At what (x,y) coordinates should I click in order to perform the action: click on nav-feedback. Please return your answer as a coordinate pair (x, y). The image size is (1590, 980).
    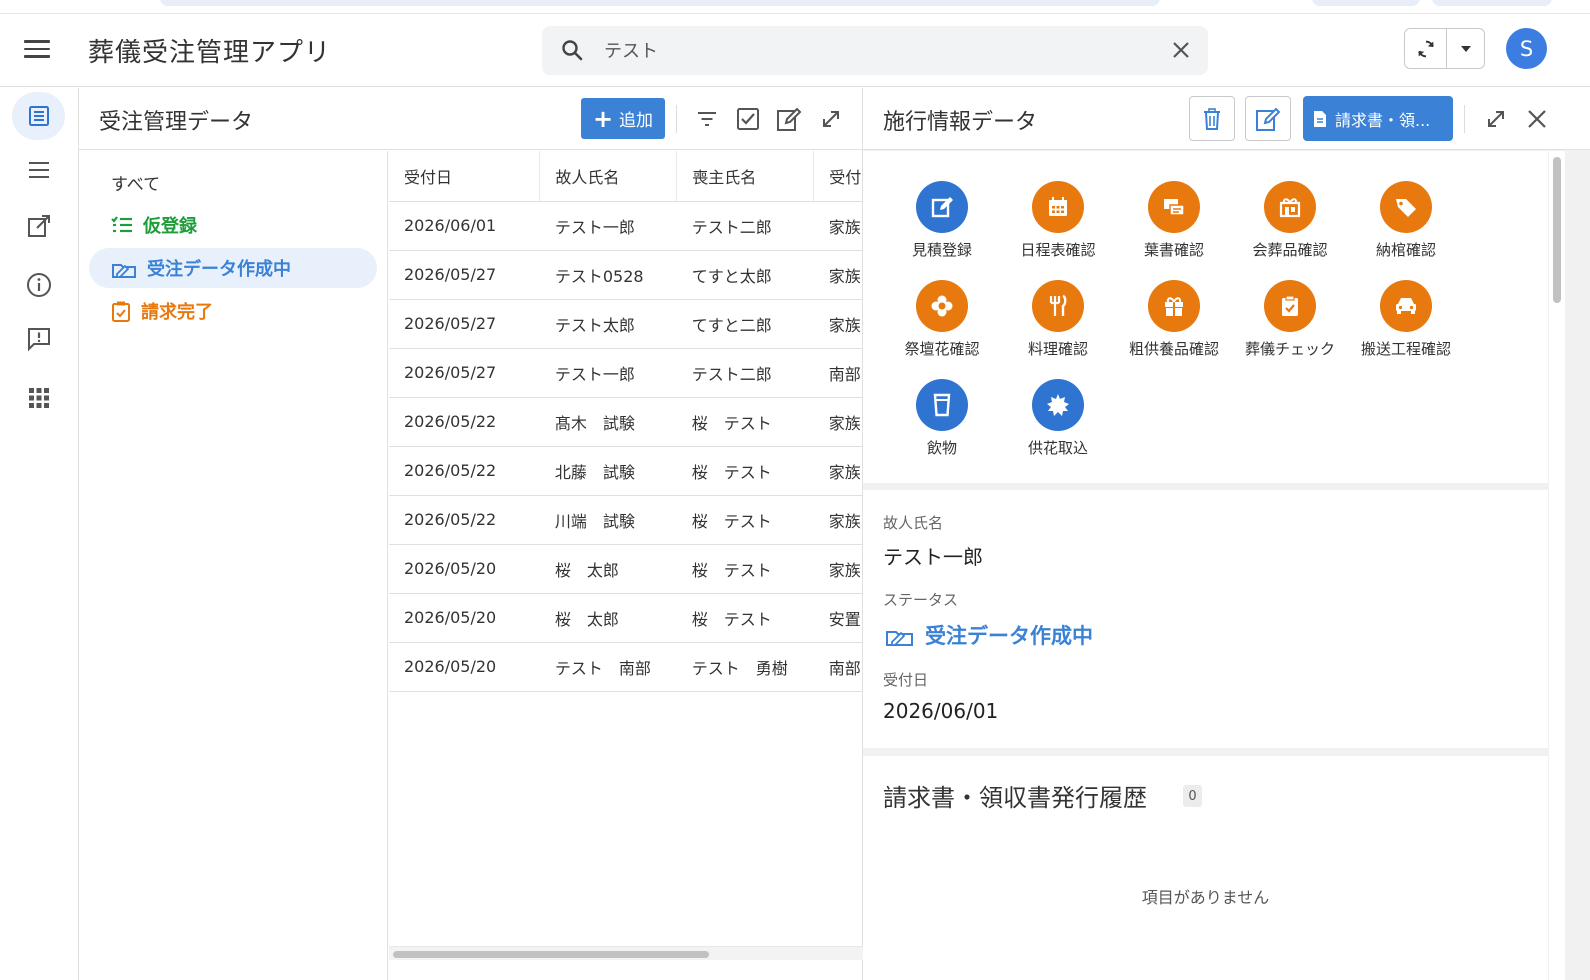
    Looking at the image, I should click on (38, 339).